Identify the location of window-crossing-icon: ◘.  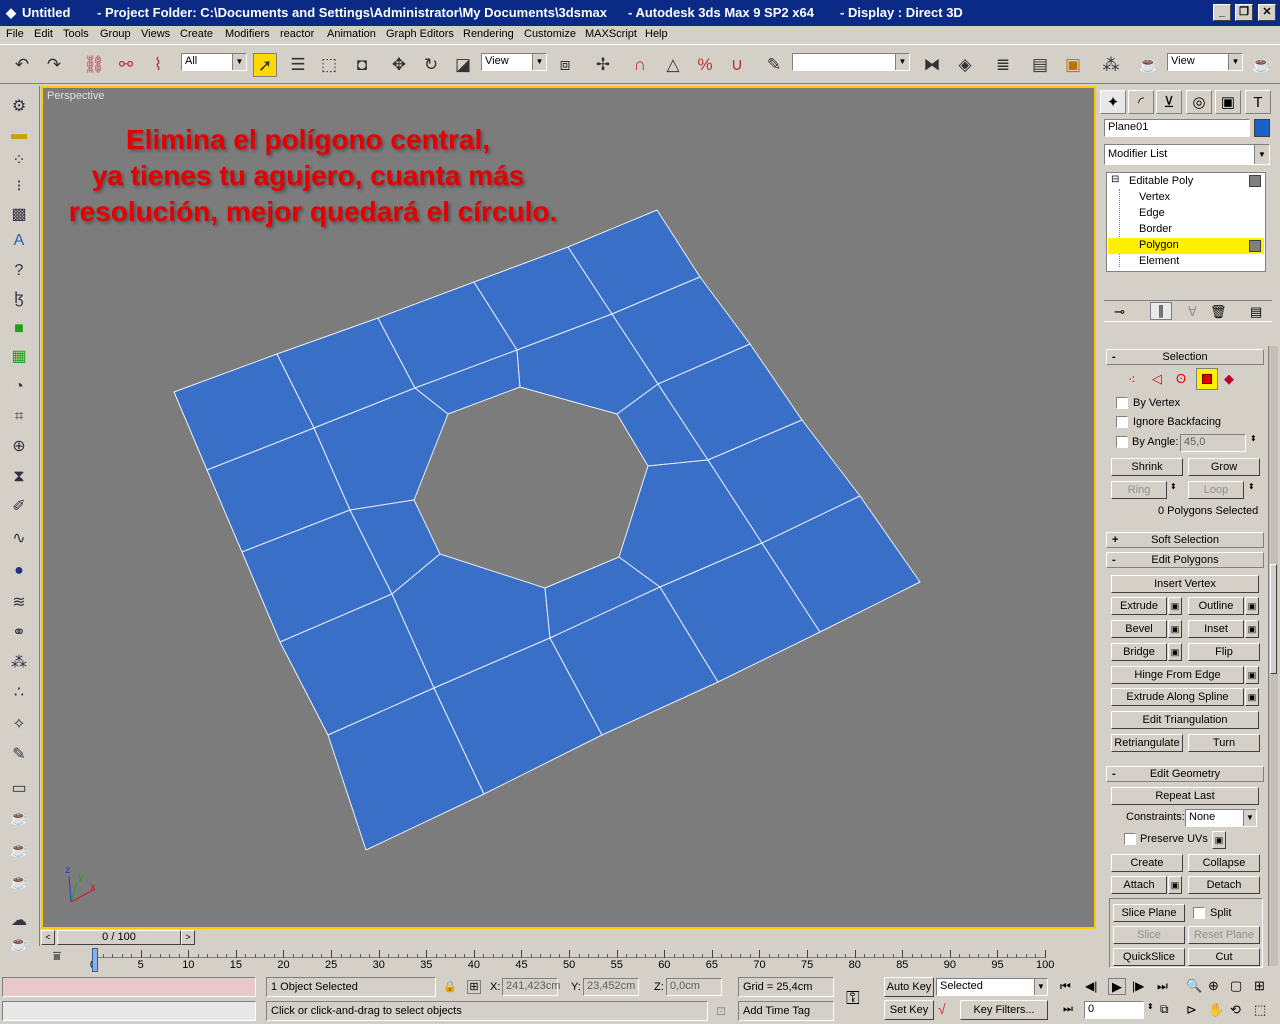
(362, 65).